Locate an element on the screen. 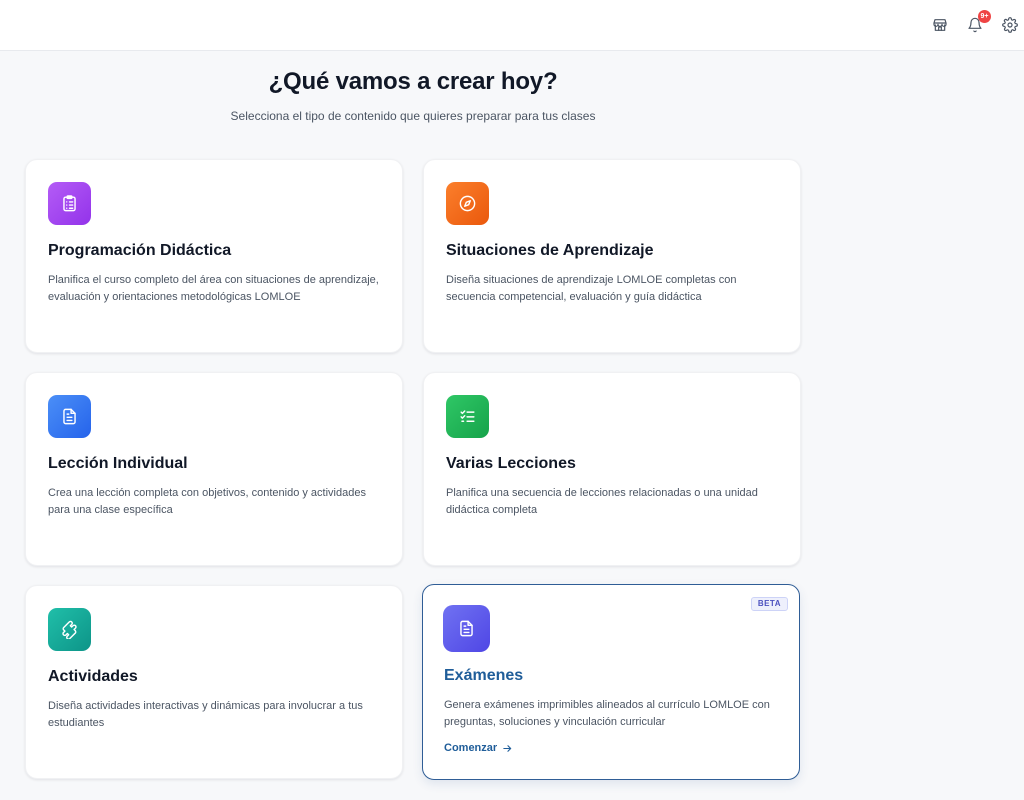 The width and height of the screenshot is (1024, 800). card-title: Programación Didáctica is located at coordinates (140, 250).